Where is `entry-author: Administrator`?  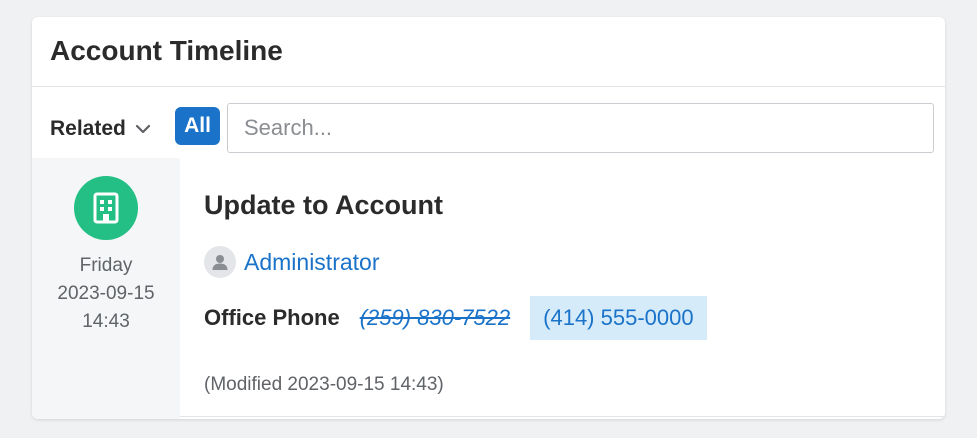 entry-author: Administrator is located at coordinates (291, 262).